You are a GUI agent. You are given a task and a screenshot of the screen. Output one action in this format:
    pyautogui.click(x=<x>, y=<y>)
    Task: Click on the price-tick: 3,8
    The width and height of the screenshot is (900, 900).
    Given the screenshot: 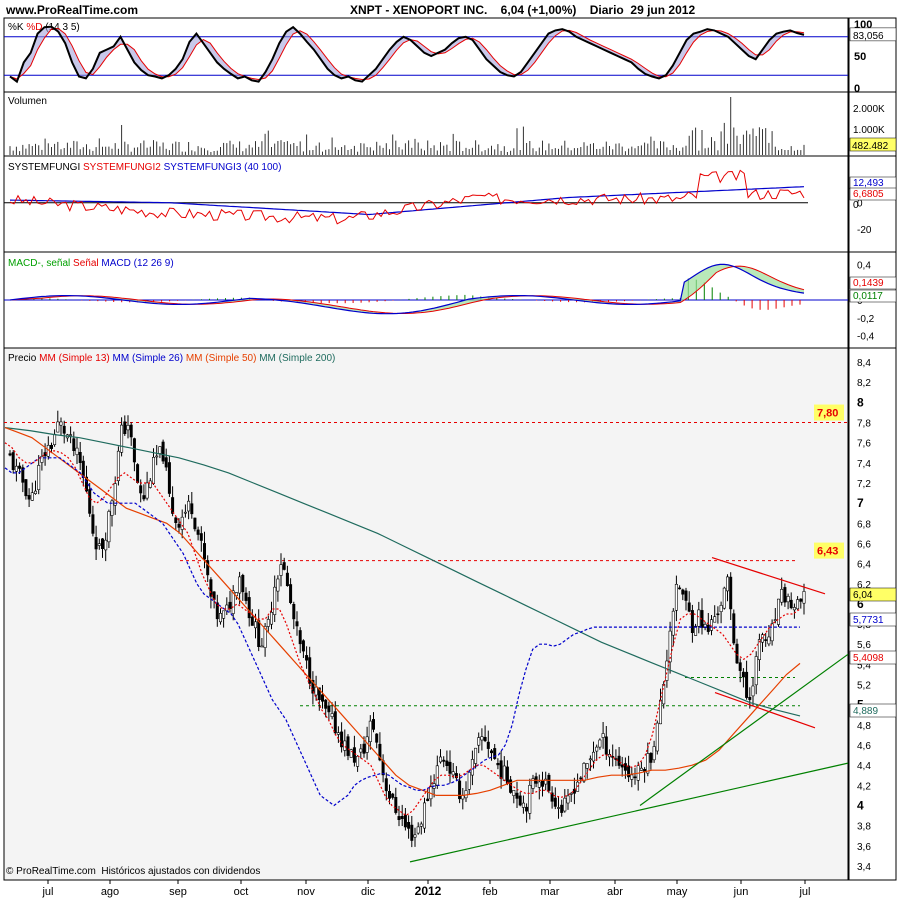 What is the action you would take?
    pyautogui.click(x=864, y=827)
    